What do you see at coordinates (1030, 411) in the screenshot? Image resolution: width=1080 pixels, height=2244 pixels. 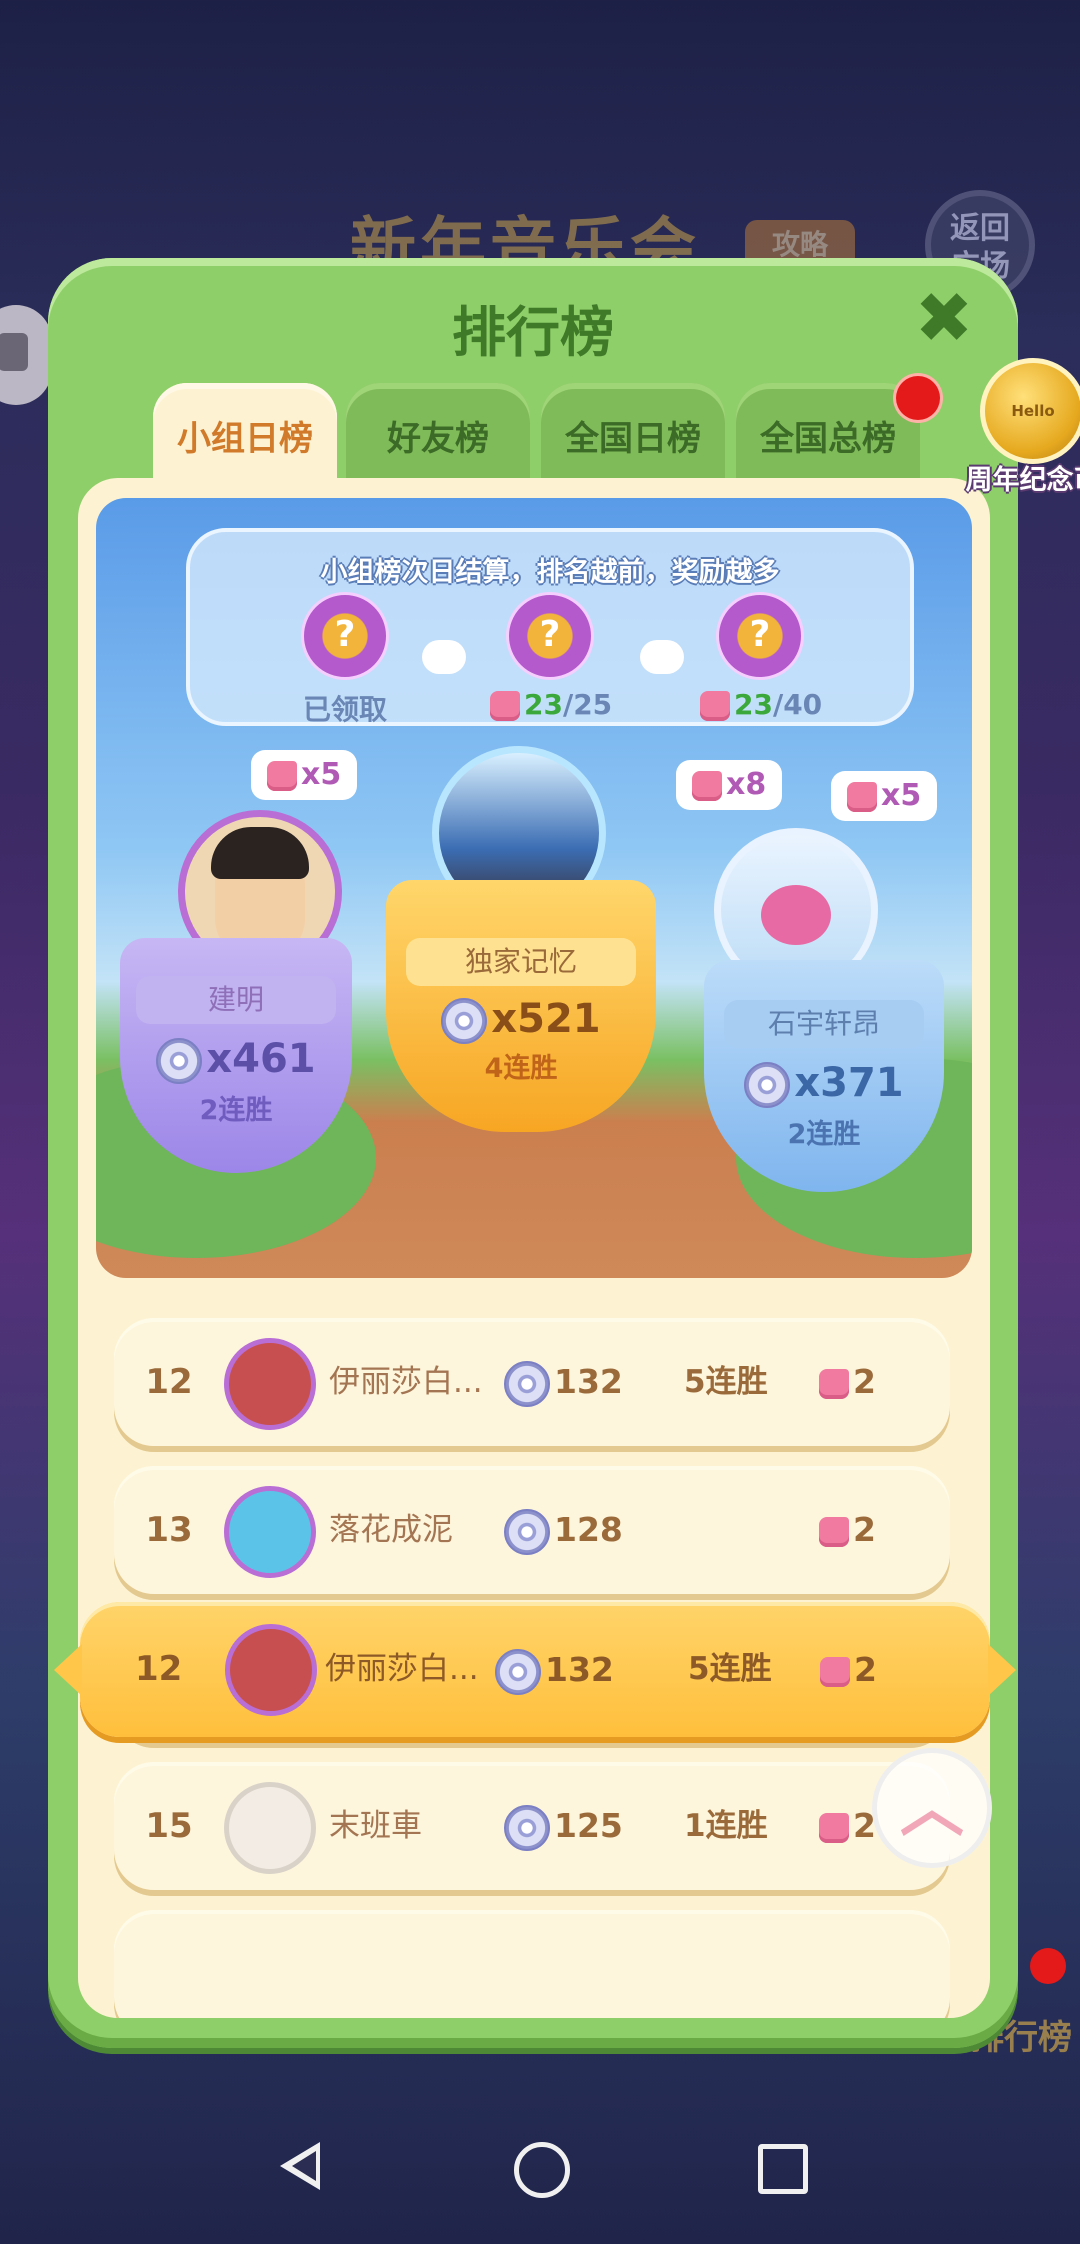 I see `coin-icon: Hello` at bounding box center [1030, 411].